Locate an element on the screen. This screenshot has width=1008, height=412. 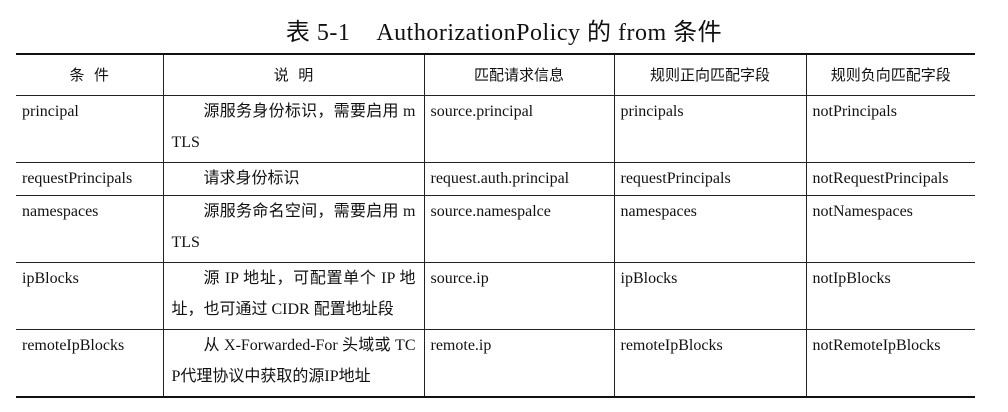
cell-description: 源 IP 地址，可配置单个 IP 地址，也可通过 CIDR 配置地址段 is located at coordinates (294, 296).